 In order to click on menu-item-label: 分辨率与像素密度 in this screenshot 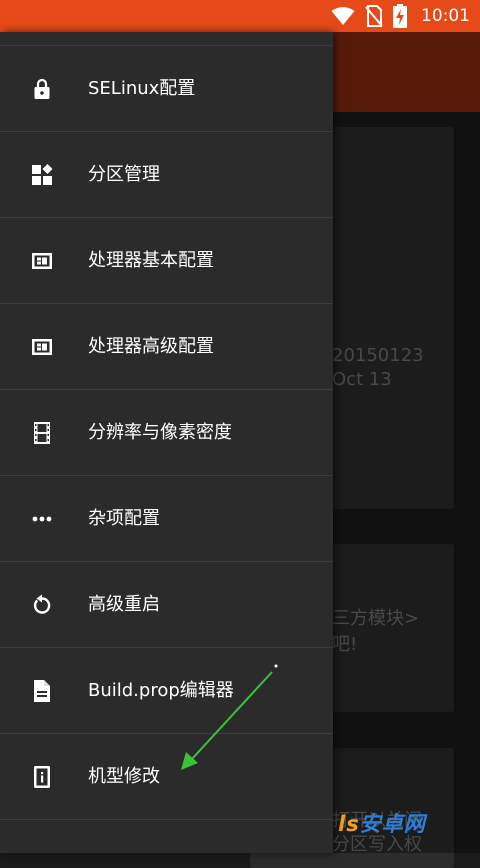, I will do `click(160, 432)`.